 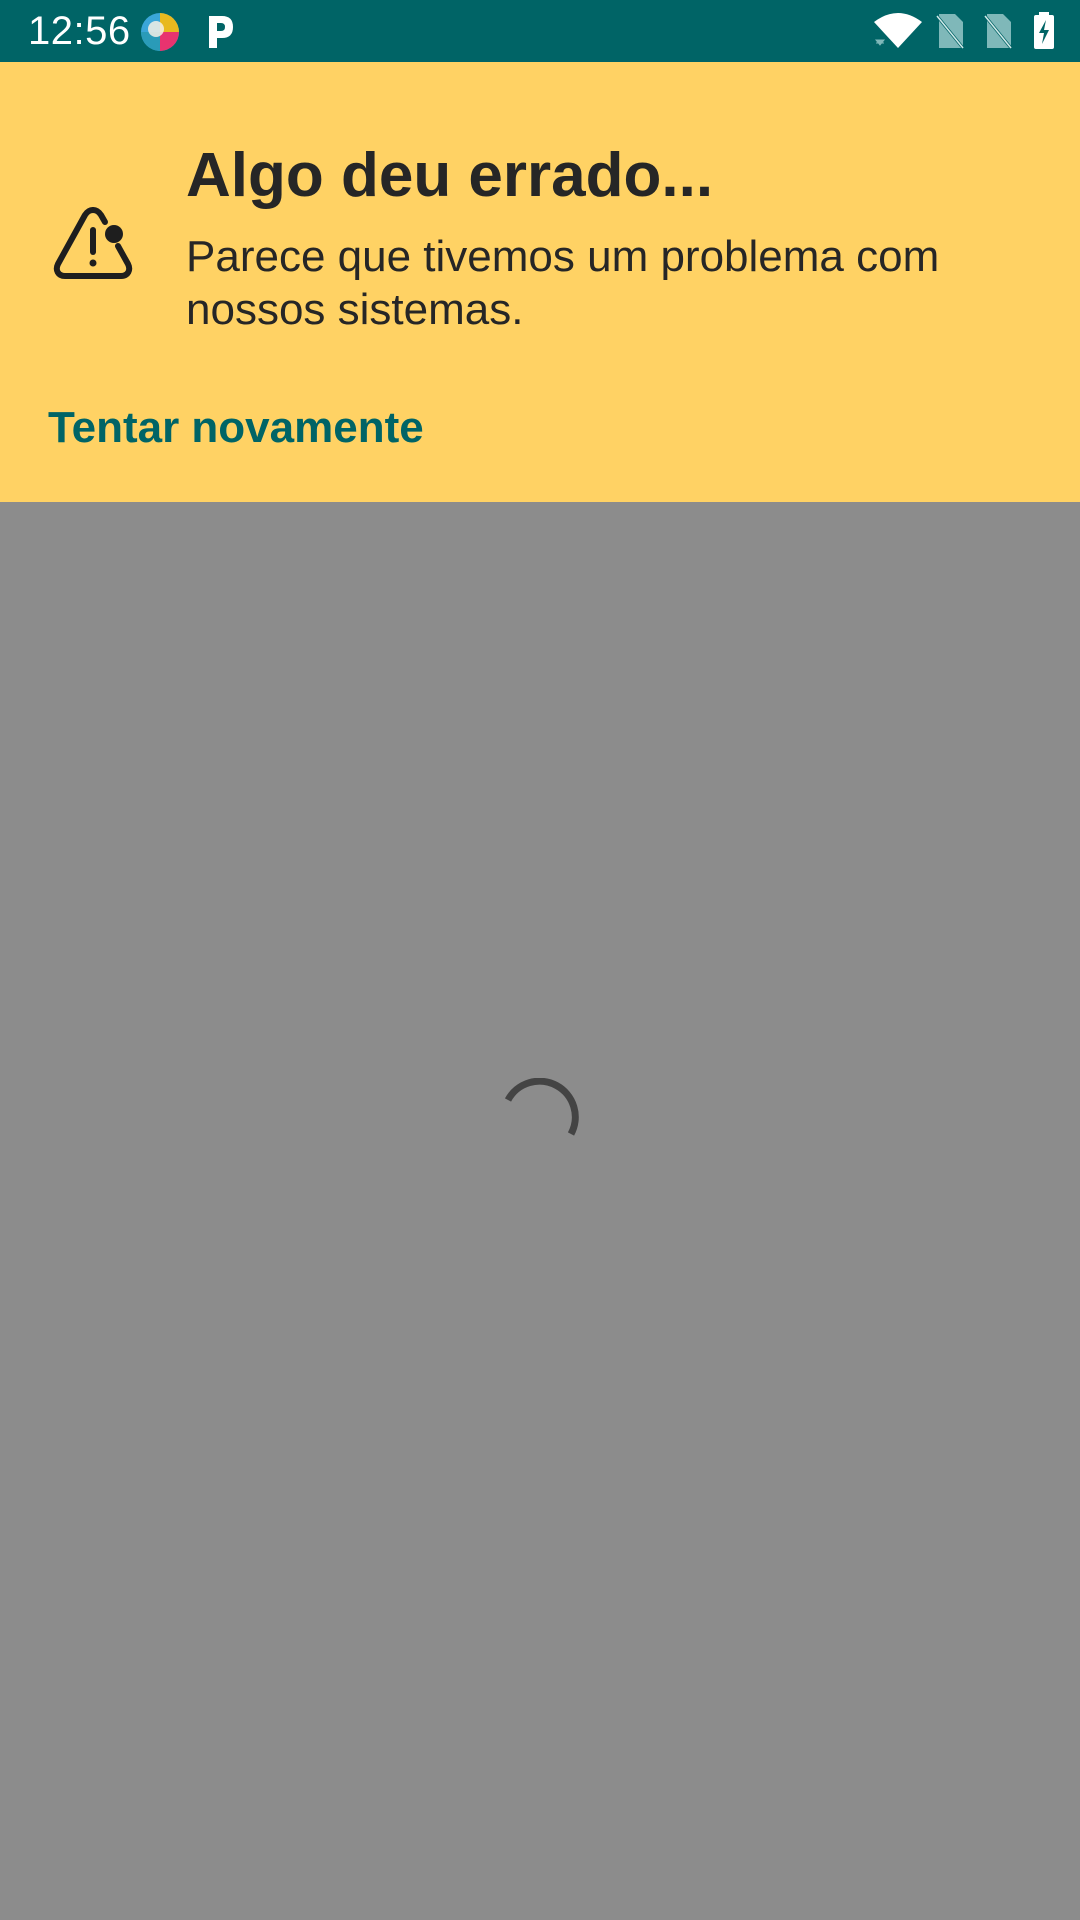 What do you see at coordinates (93, 243) in the screenshot?
I see `warning-icon` at bounding box center [93, 243].